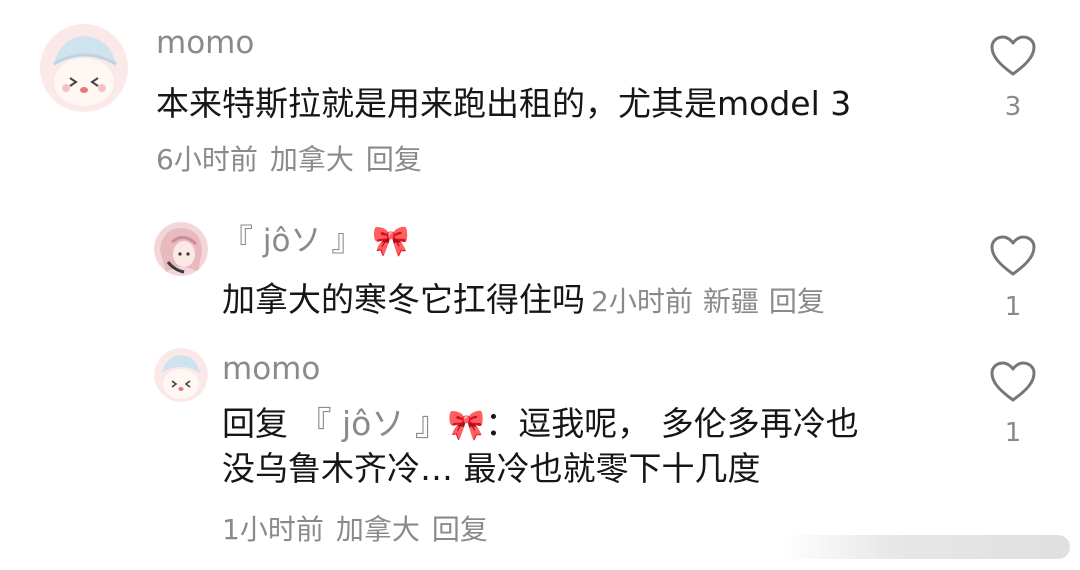 The image size is (1080, 570). I want to click on reply-body: ：逗我呢， 多伦多再冷也, so click(672, 423).